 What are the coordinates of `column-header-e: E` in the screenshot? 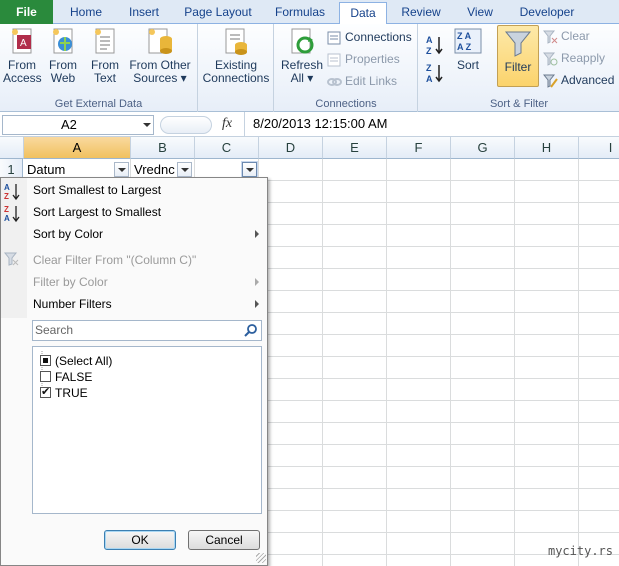 It's located at (355, 148).